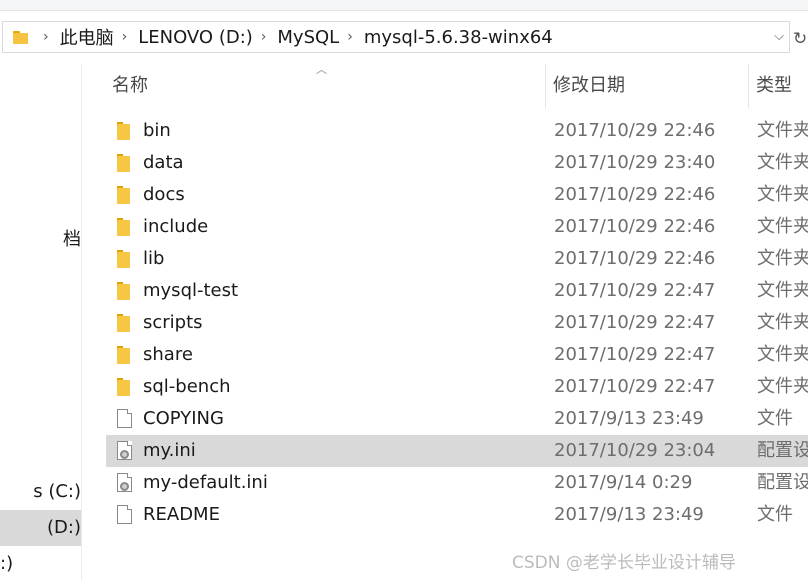 Image resolution: width=808 pixels, height=580 pixels. I want to click on chevron-down-icon: ⌵, so click(779, 37).